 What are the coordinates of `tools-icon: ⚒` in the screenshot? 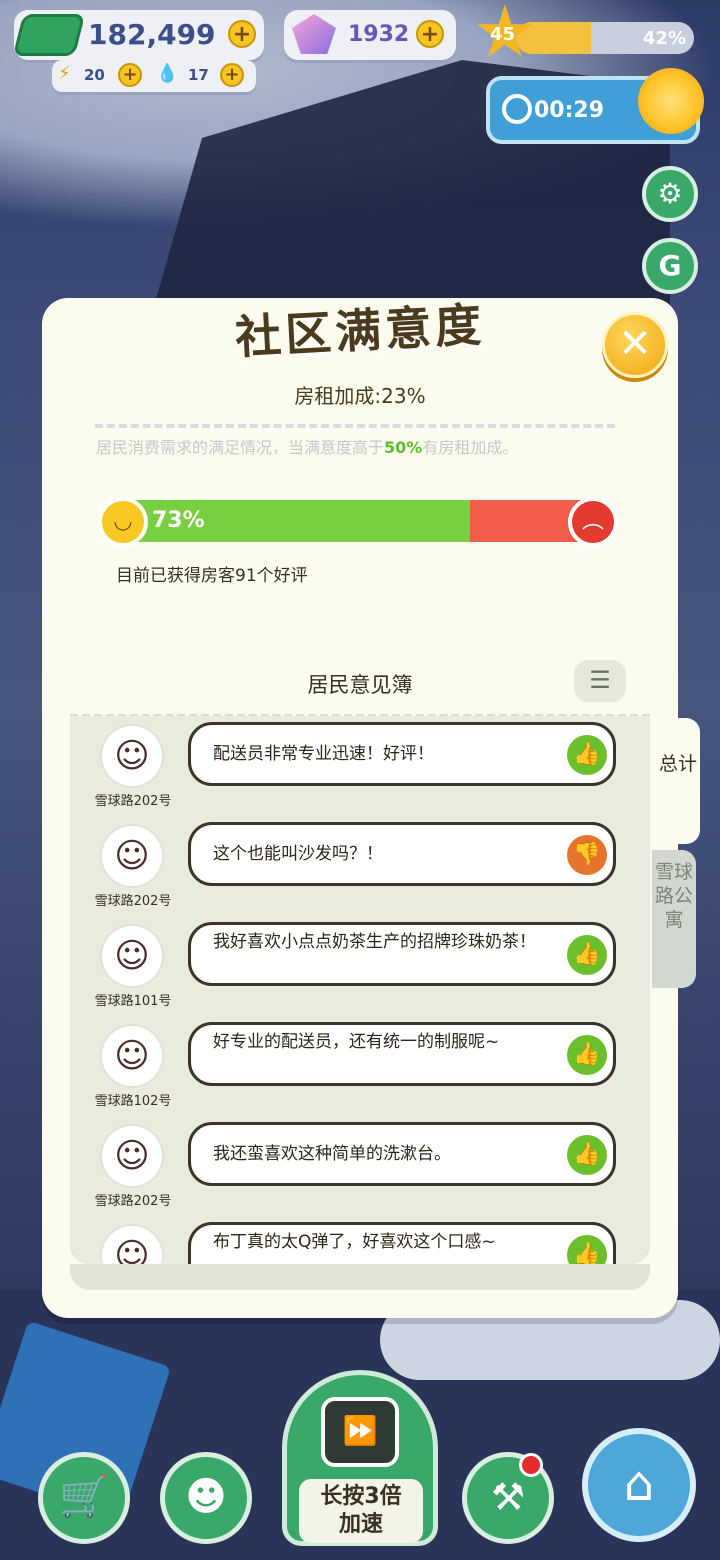 It's located at (508, 1497).